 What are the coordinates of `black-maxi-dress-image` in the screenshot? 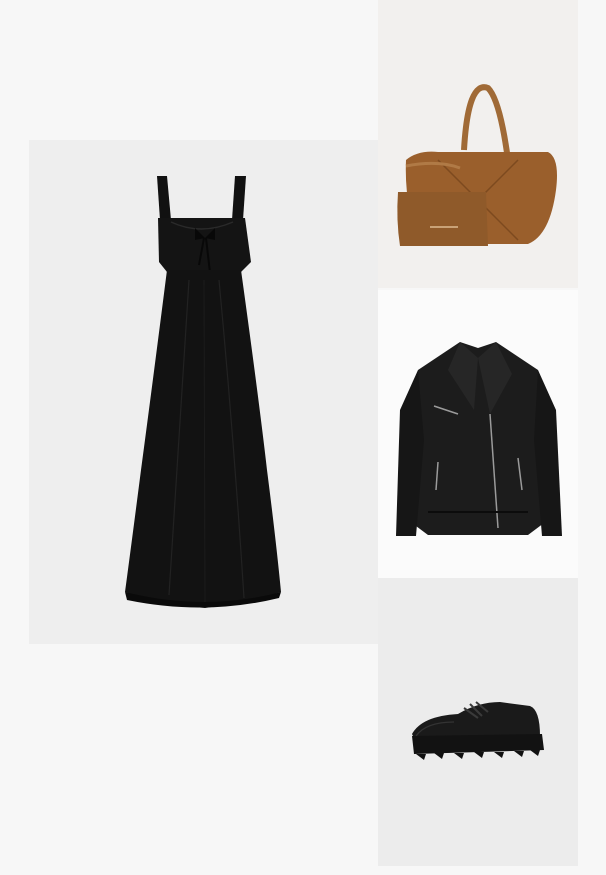 It's located at (203, 392).